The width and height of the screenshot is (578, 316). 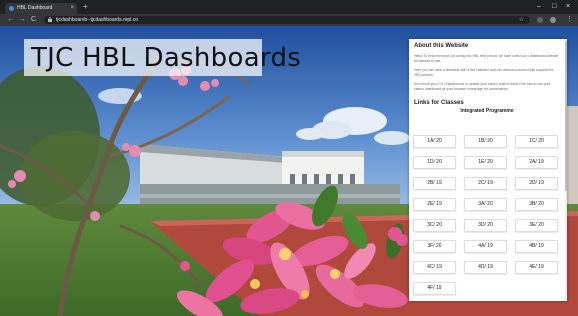 What do you see at coordinates (536, 267) in the screenshot?
I see `class-link-button: 4E/ 19` at bounding box center [536, 267].